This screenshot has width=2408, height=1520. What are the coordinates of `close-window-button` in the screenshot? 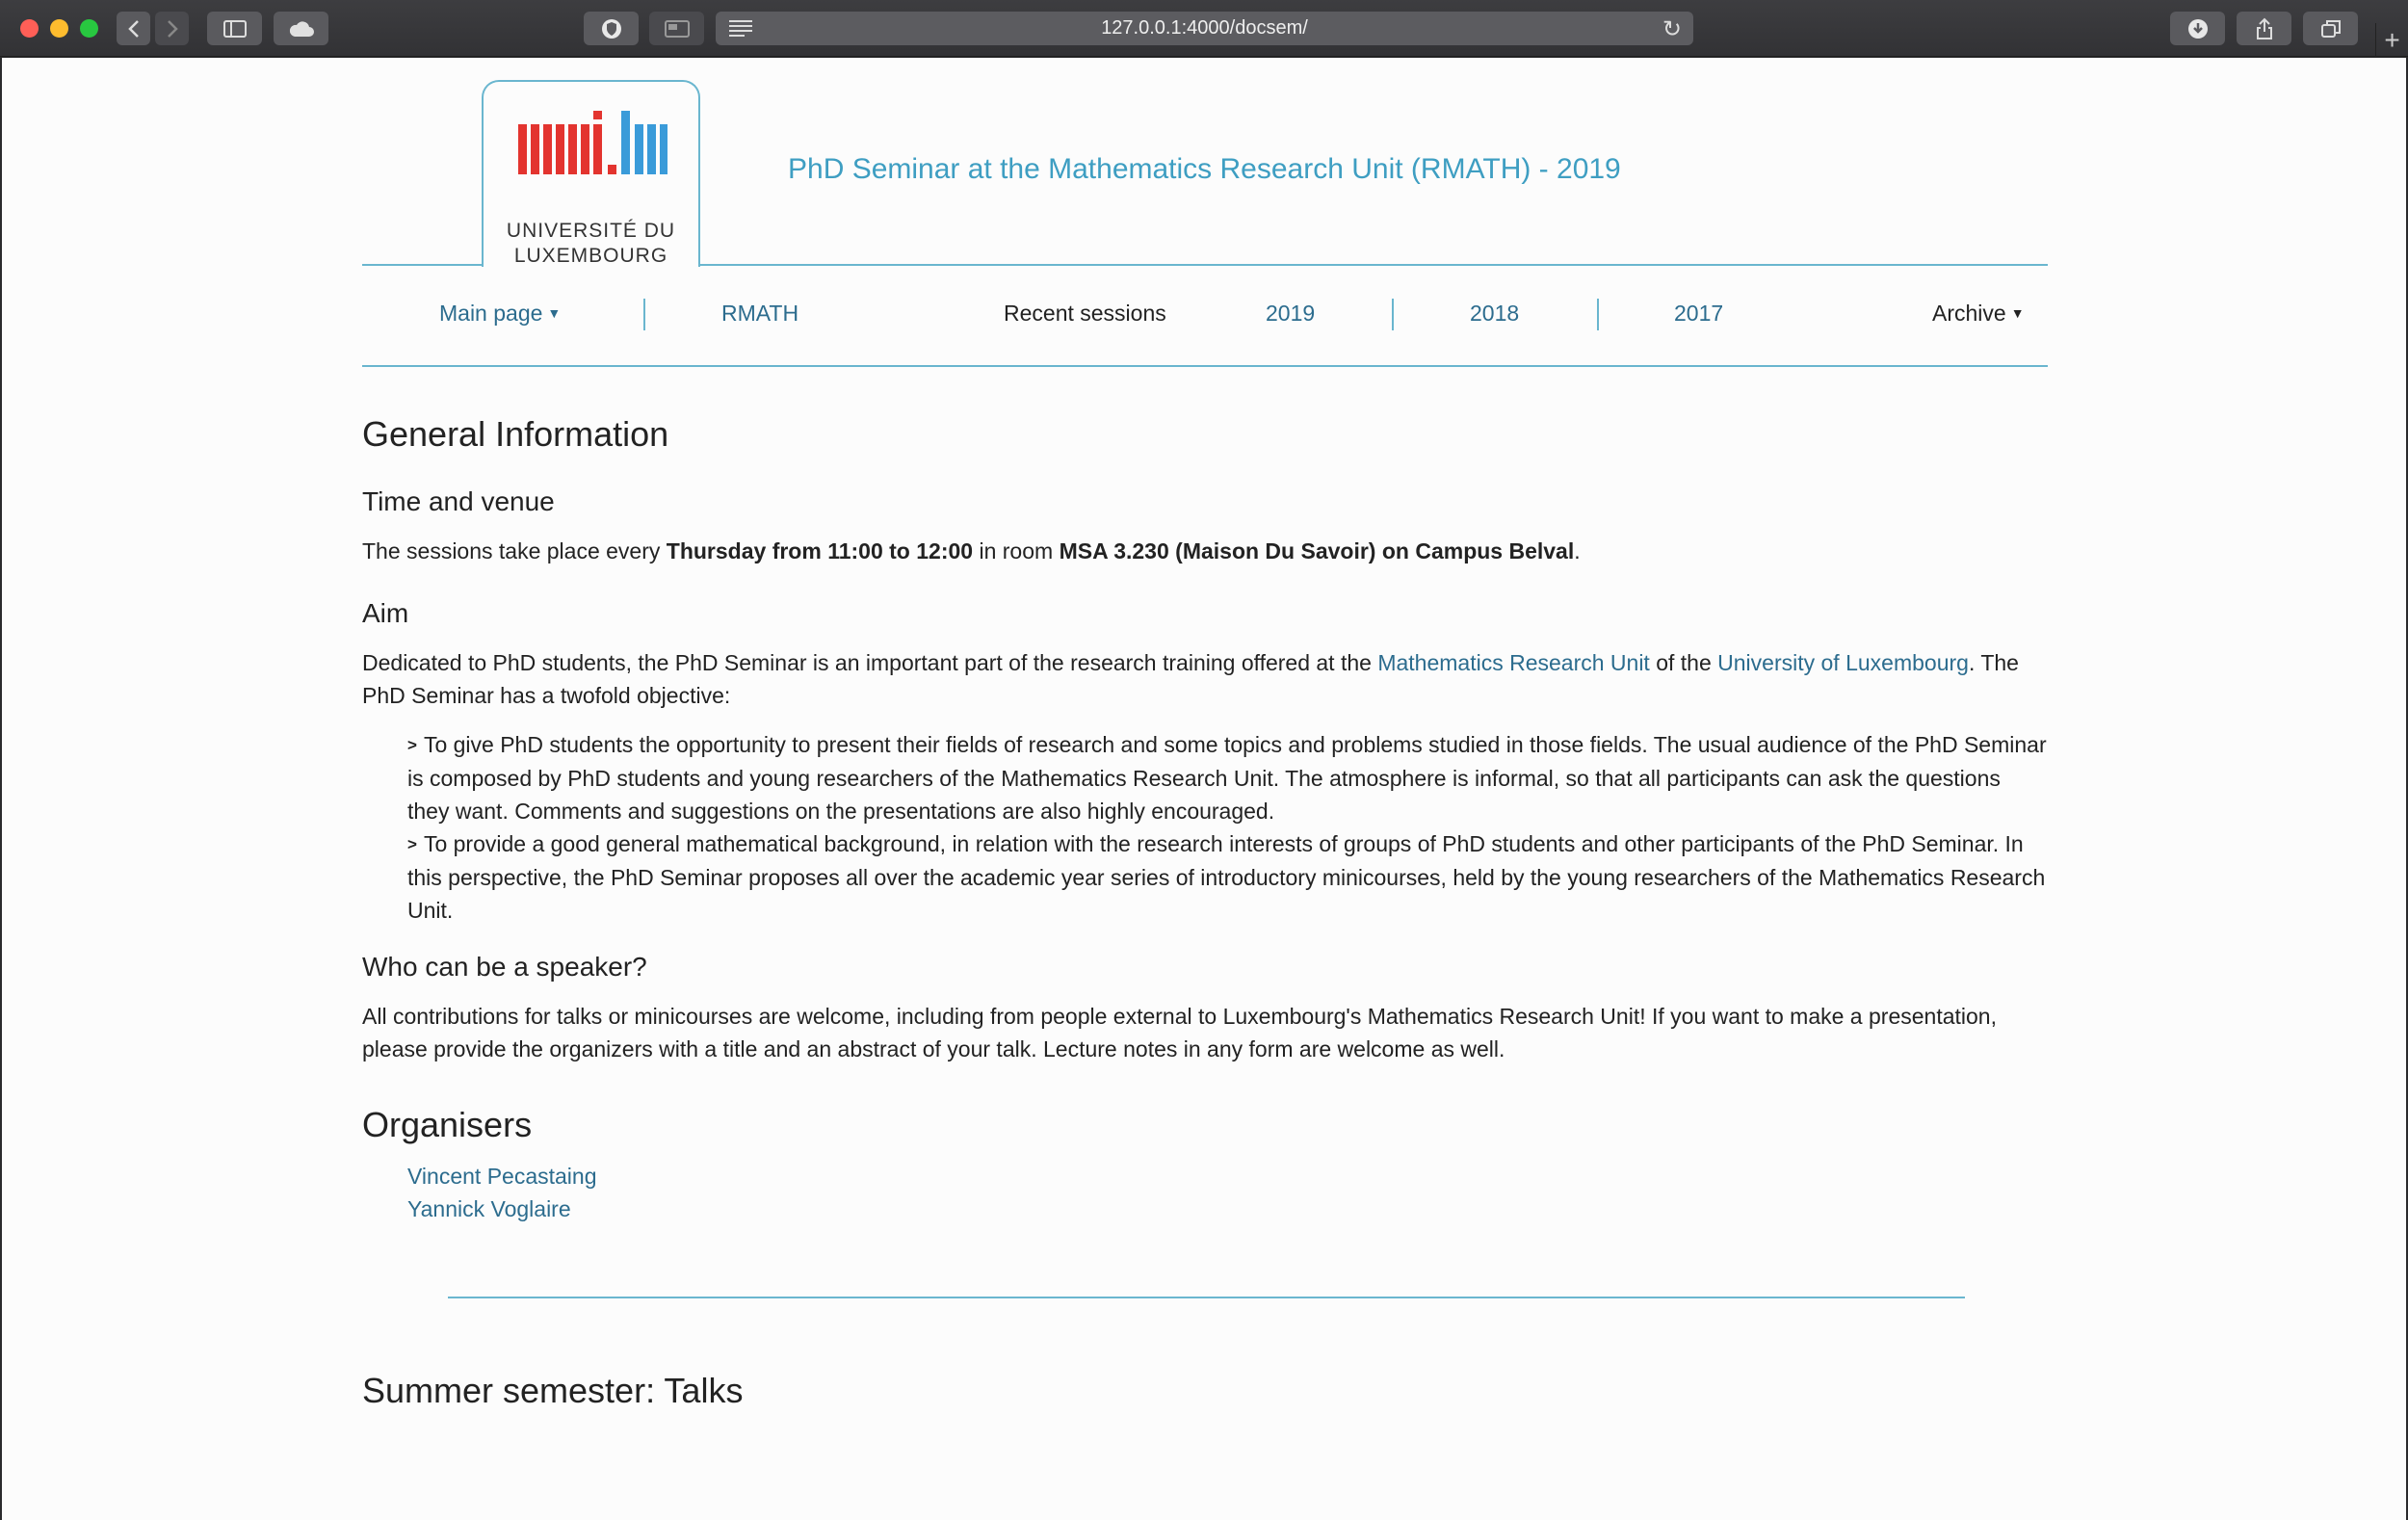 It's located at (29, 28).